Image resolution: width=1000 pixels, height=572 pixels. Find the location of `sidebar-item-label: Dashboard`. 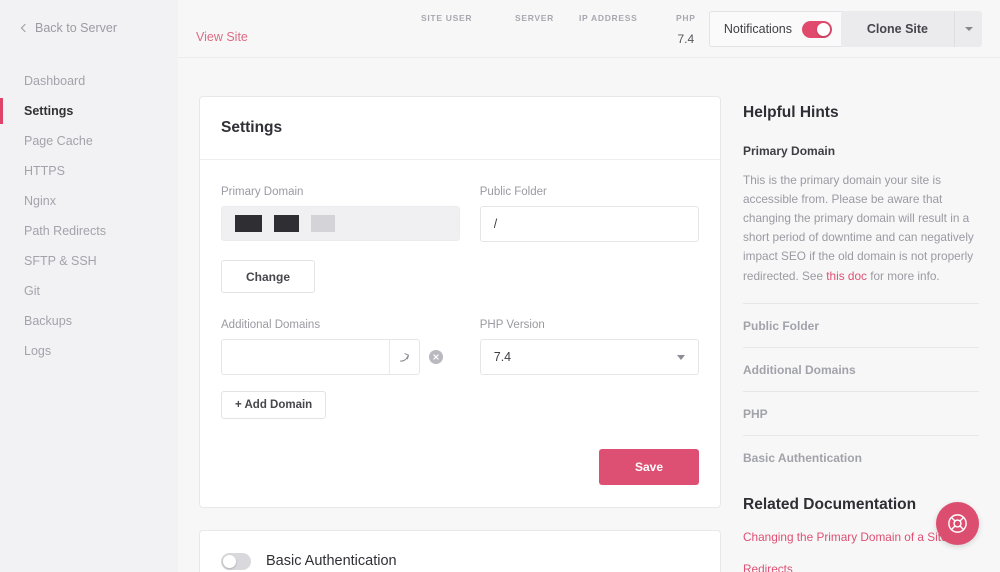

sidebar-item-label: Dashboard is located at coordinates (55, 81).